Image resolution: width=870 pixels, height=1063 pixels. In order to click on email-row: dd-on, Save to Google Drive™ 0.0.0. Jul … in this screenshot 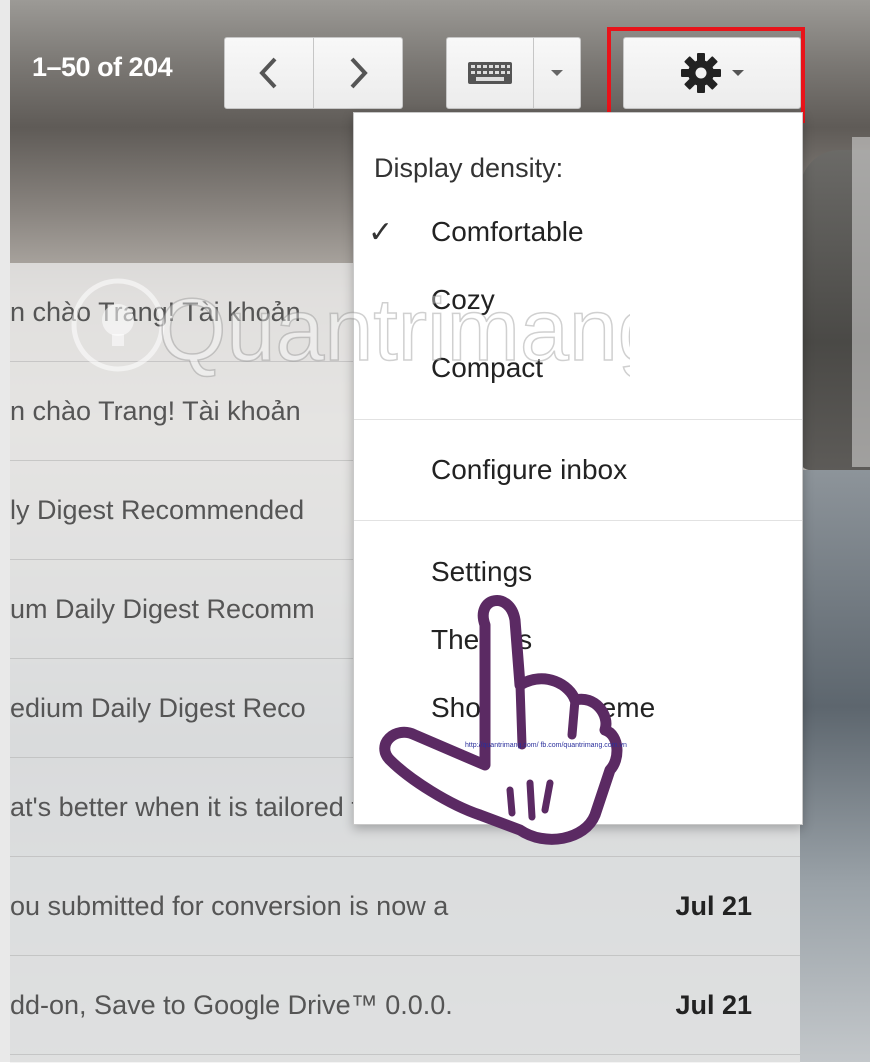, I will do `click(405, 1005)`.